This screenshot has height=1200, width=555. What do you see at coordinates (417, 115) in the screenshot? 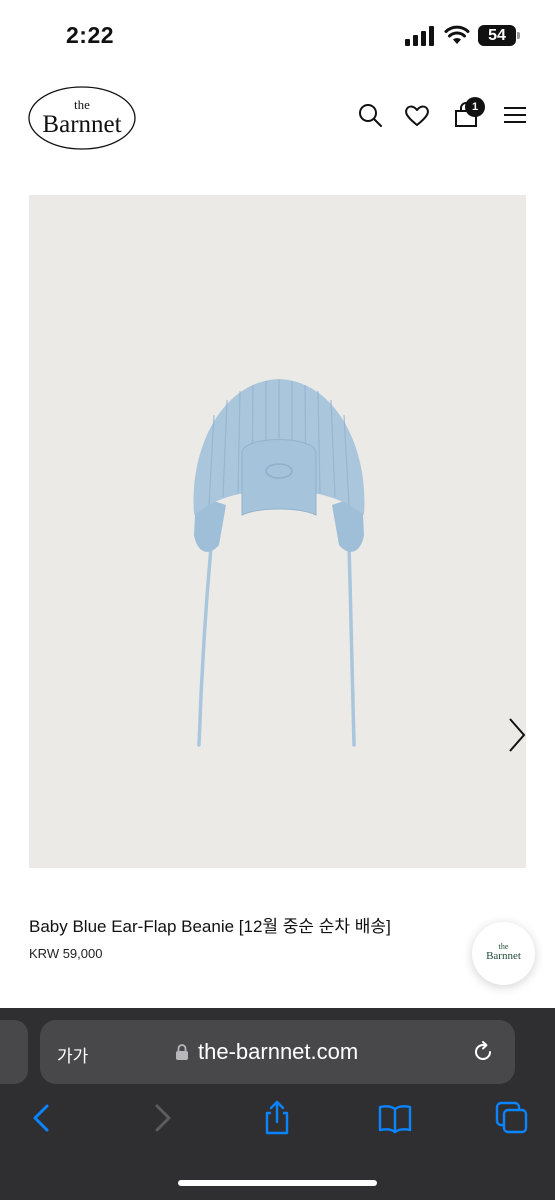
I see `heart-icon` at bounding box center [417, 115].